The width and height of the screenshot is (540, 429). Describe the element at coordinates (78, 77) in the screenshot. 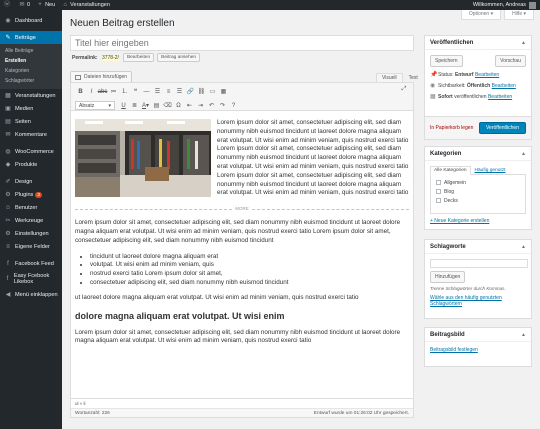

I see `media-icon` at that location.